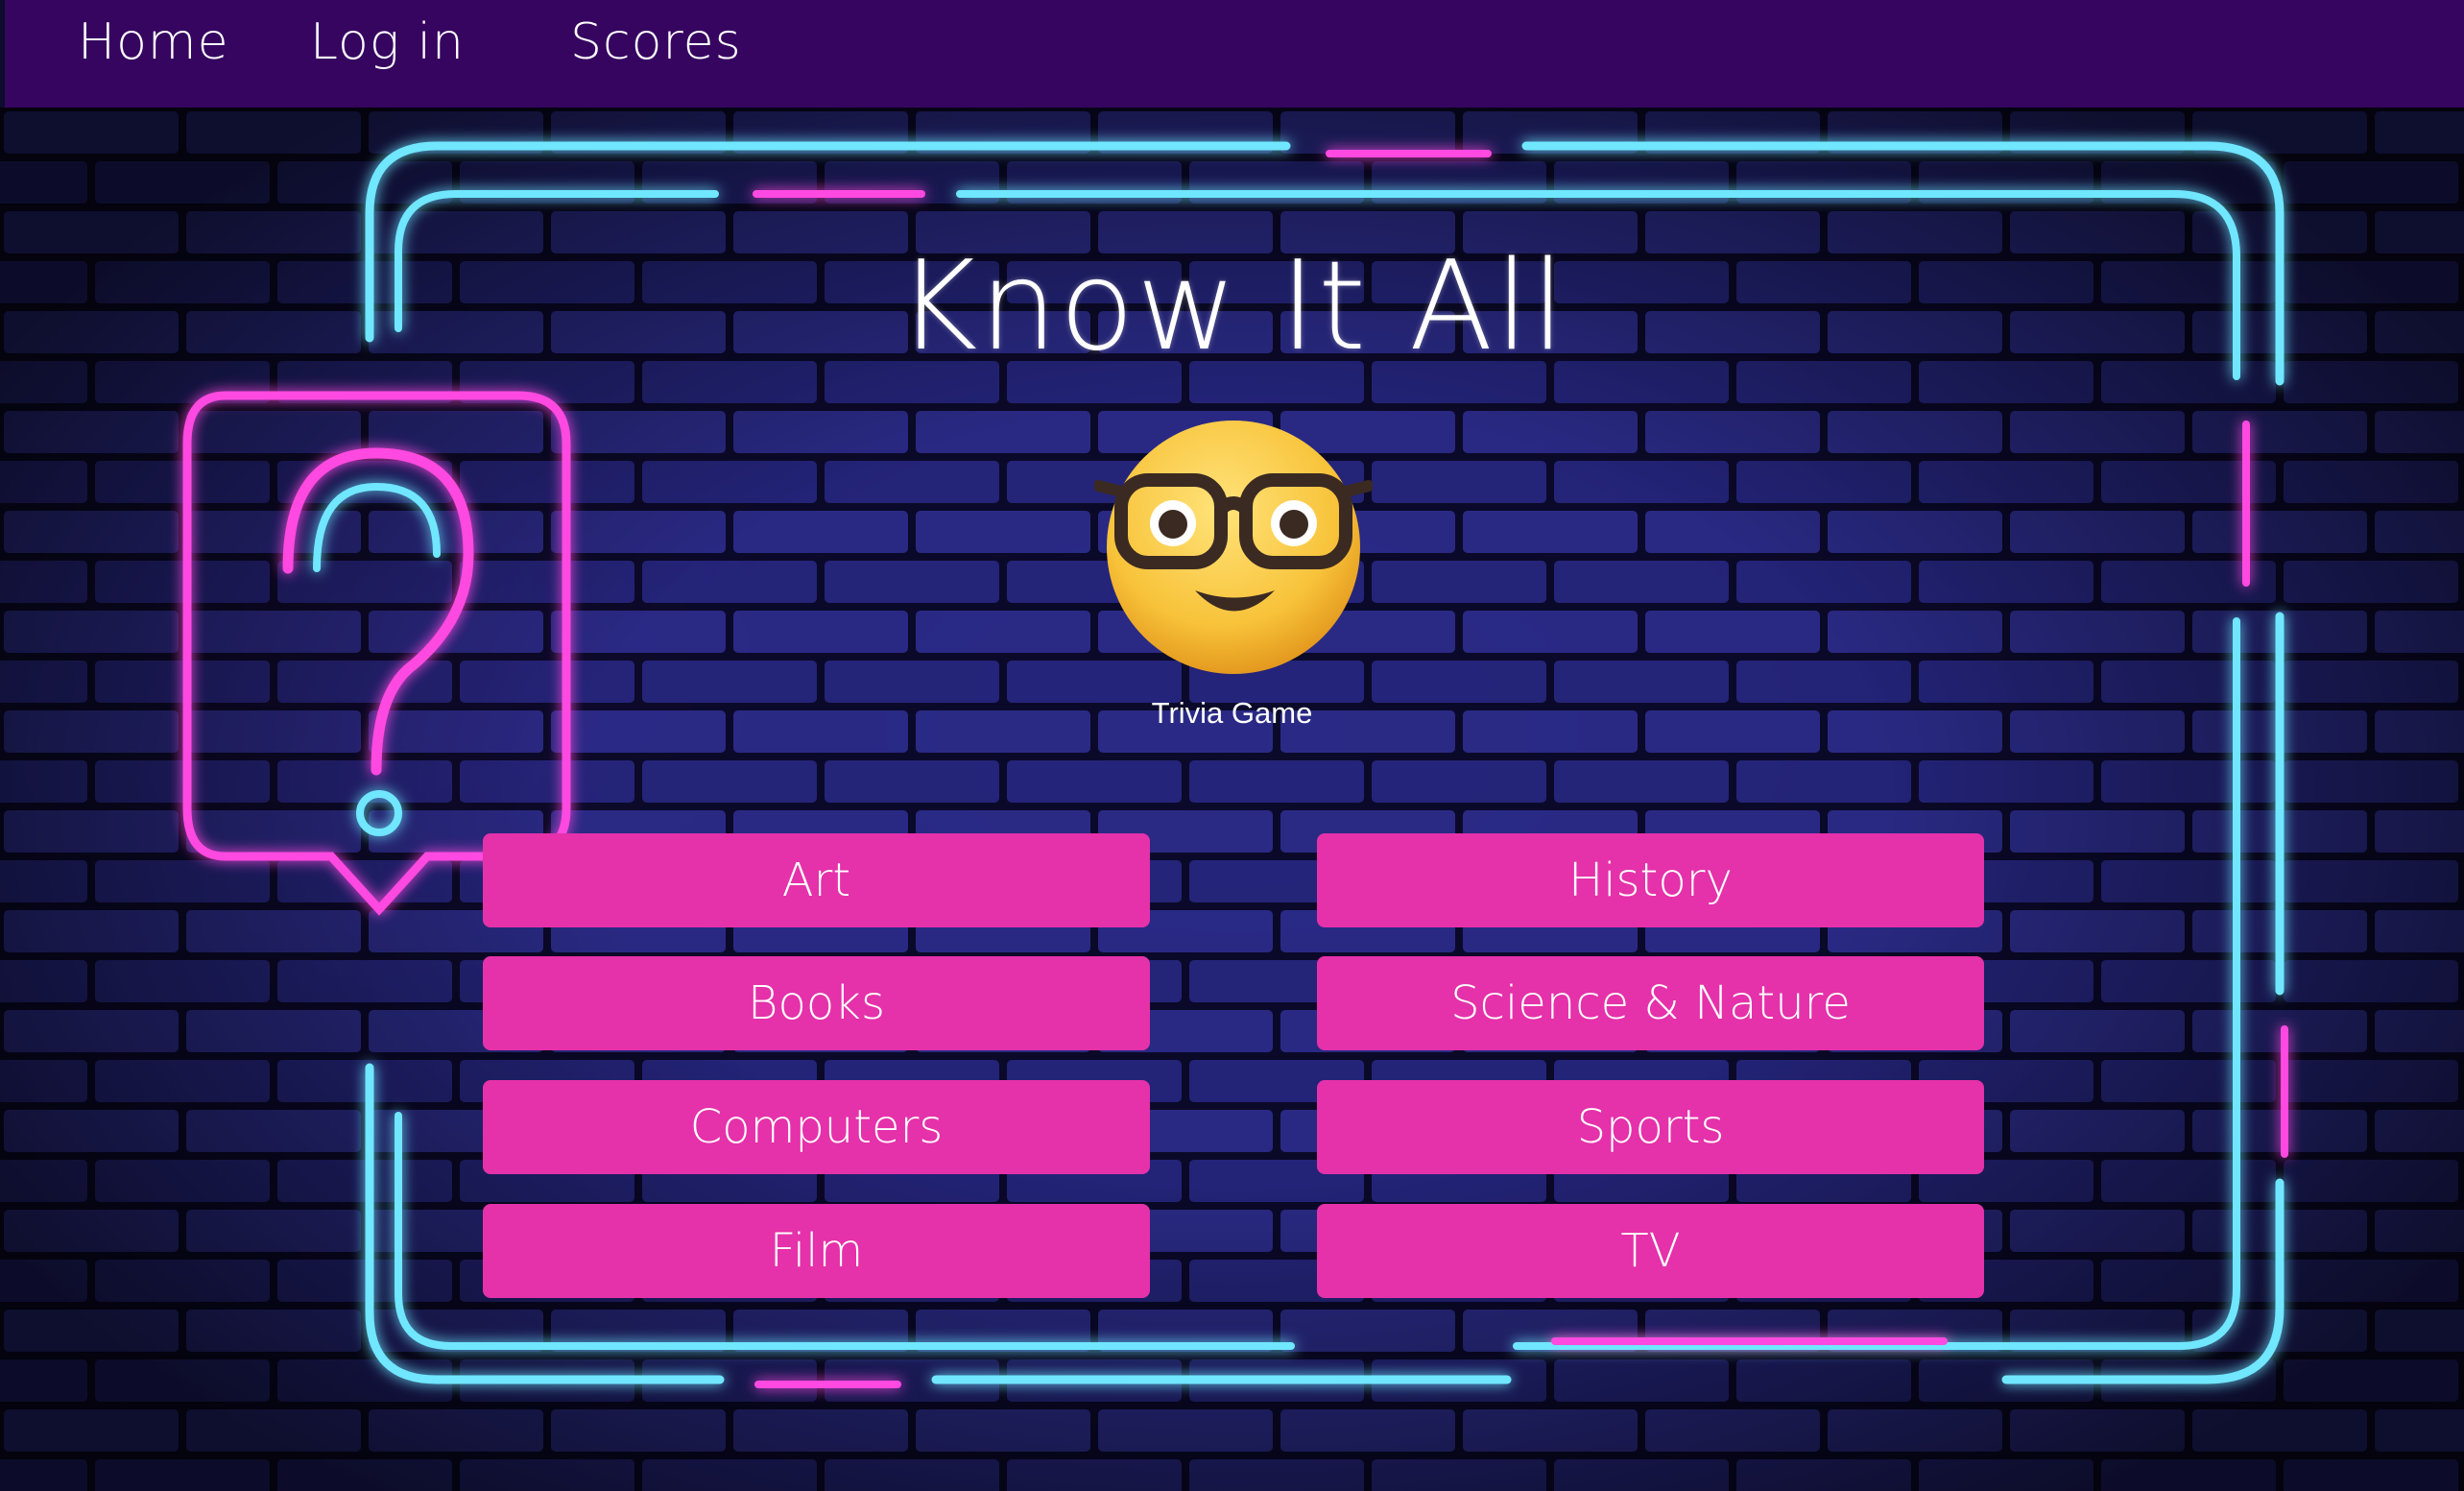  What do you see at coordinates (1234, 54) in the screenshot?
I see `top-navbar: Home Log in Scores` at bounding box center [1234, 54].